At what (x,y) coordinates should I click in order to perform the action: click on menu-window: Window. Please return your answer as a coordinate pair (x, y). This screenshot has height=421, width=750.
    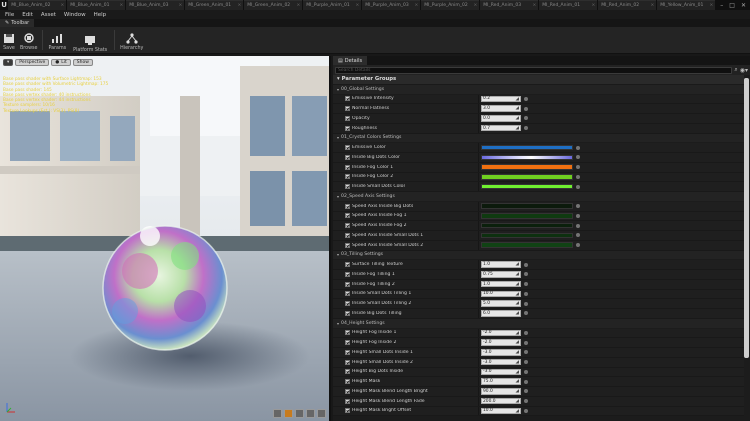
    Looking at the image, I should click on (75, 15).